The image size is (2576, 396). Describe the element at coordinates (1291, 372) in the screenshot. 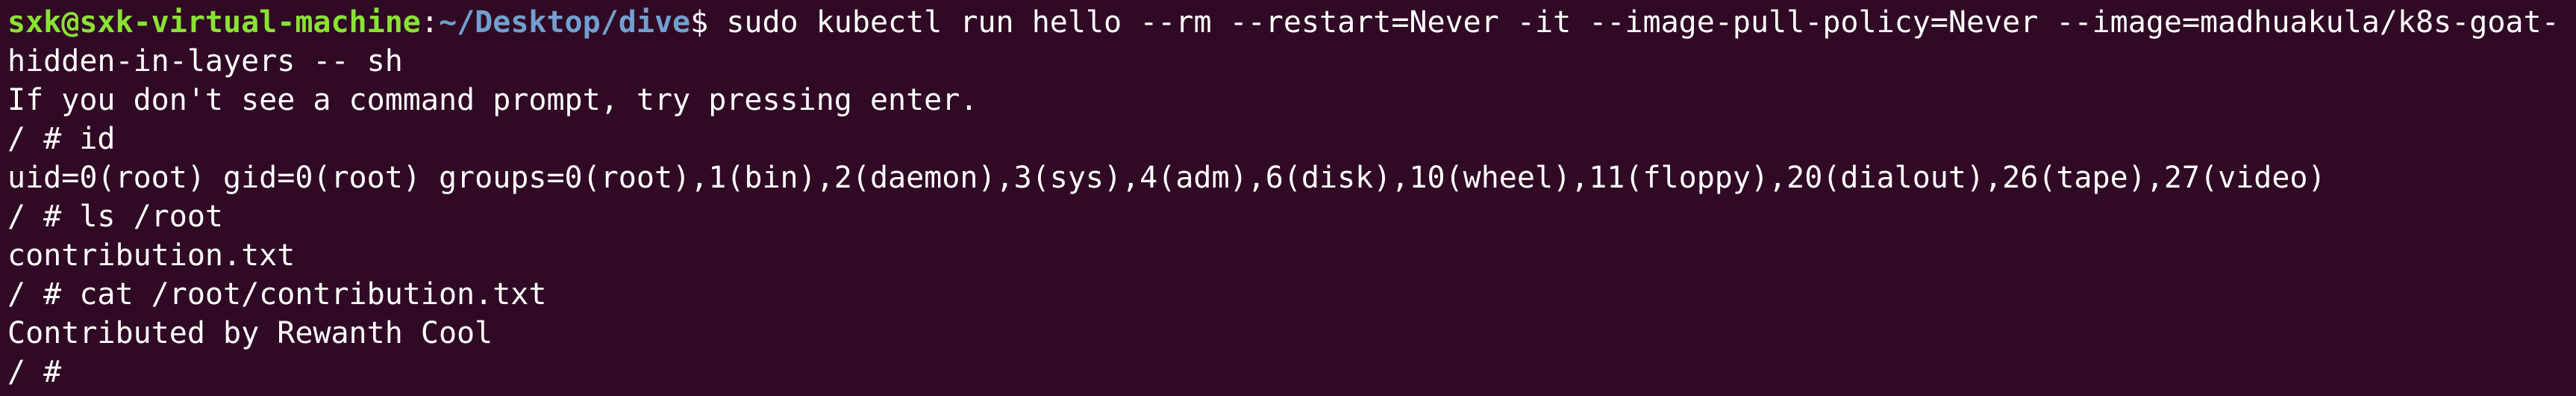

I see `shell-prompt-line: / #` at that location.